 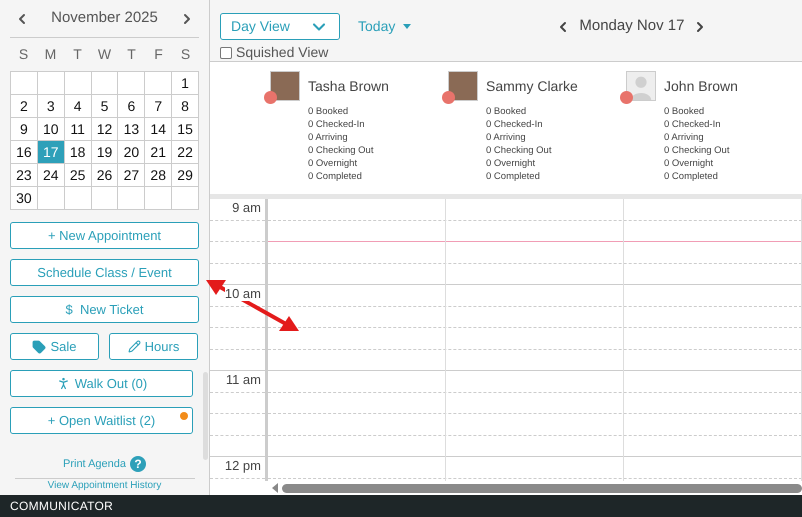 I want to click on calendar-day: 12, so click(x=105, y=129).